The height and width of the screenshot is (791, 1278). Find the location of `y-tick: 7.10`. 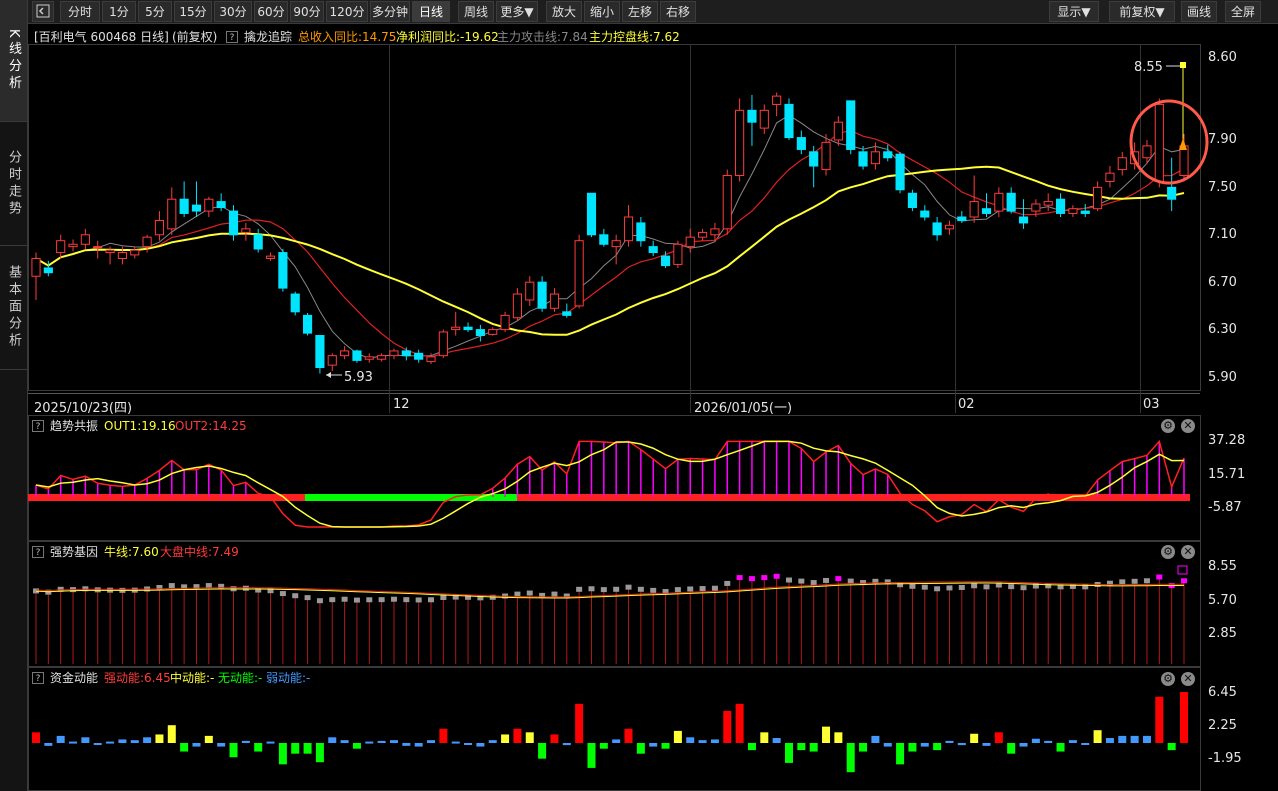

y-tick: 7.10 is located at coordinates (1222, 234).